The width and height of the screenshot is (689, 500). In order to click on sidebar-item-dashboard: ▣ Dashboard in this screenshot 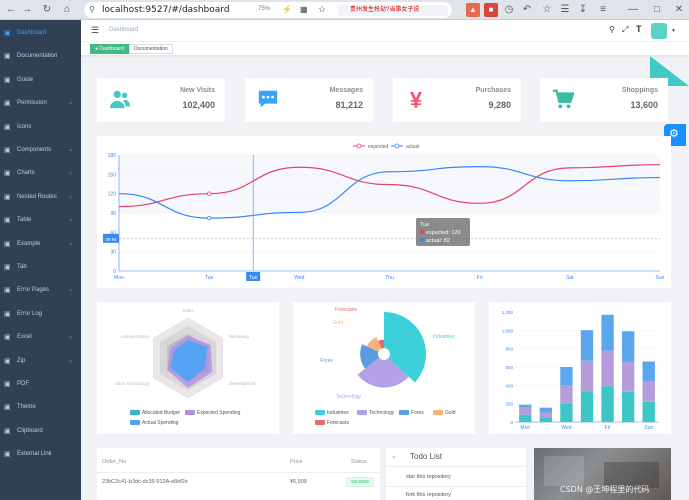, I will do `click(40, 33)`.